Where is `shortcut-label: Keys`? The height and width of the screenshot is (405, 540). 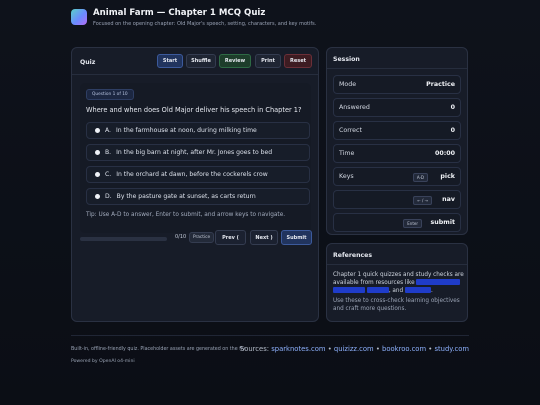 shortcut-label: Keys is located at coordinates (346, 176).